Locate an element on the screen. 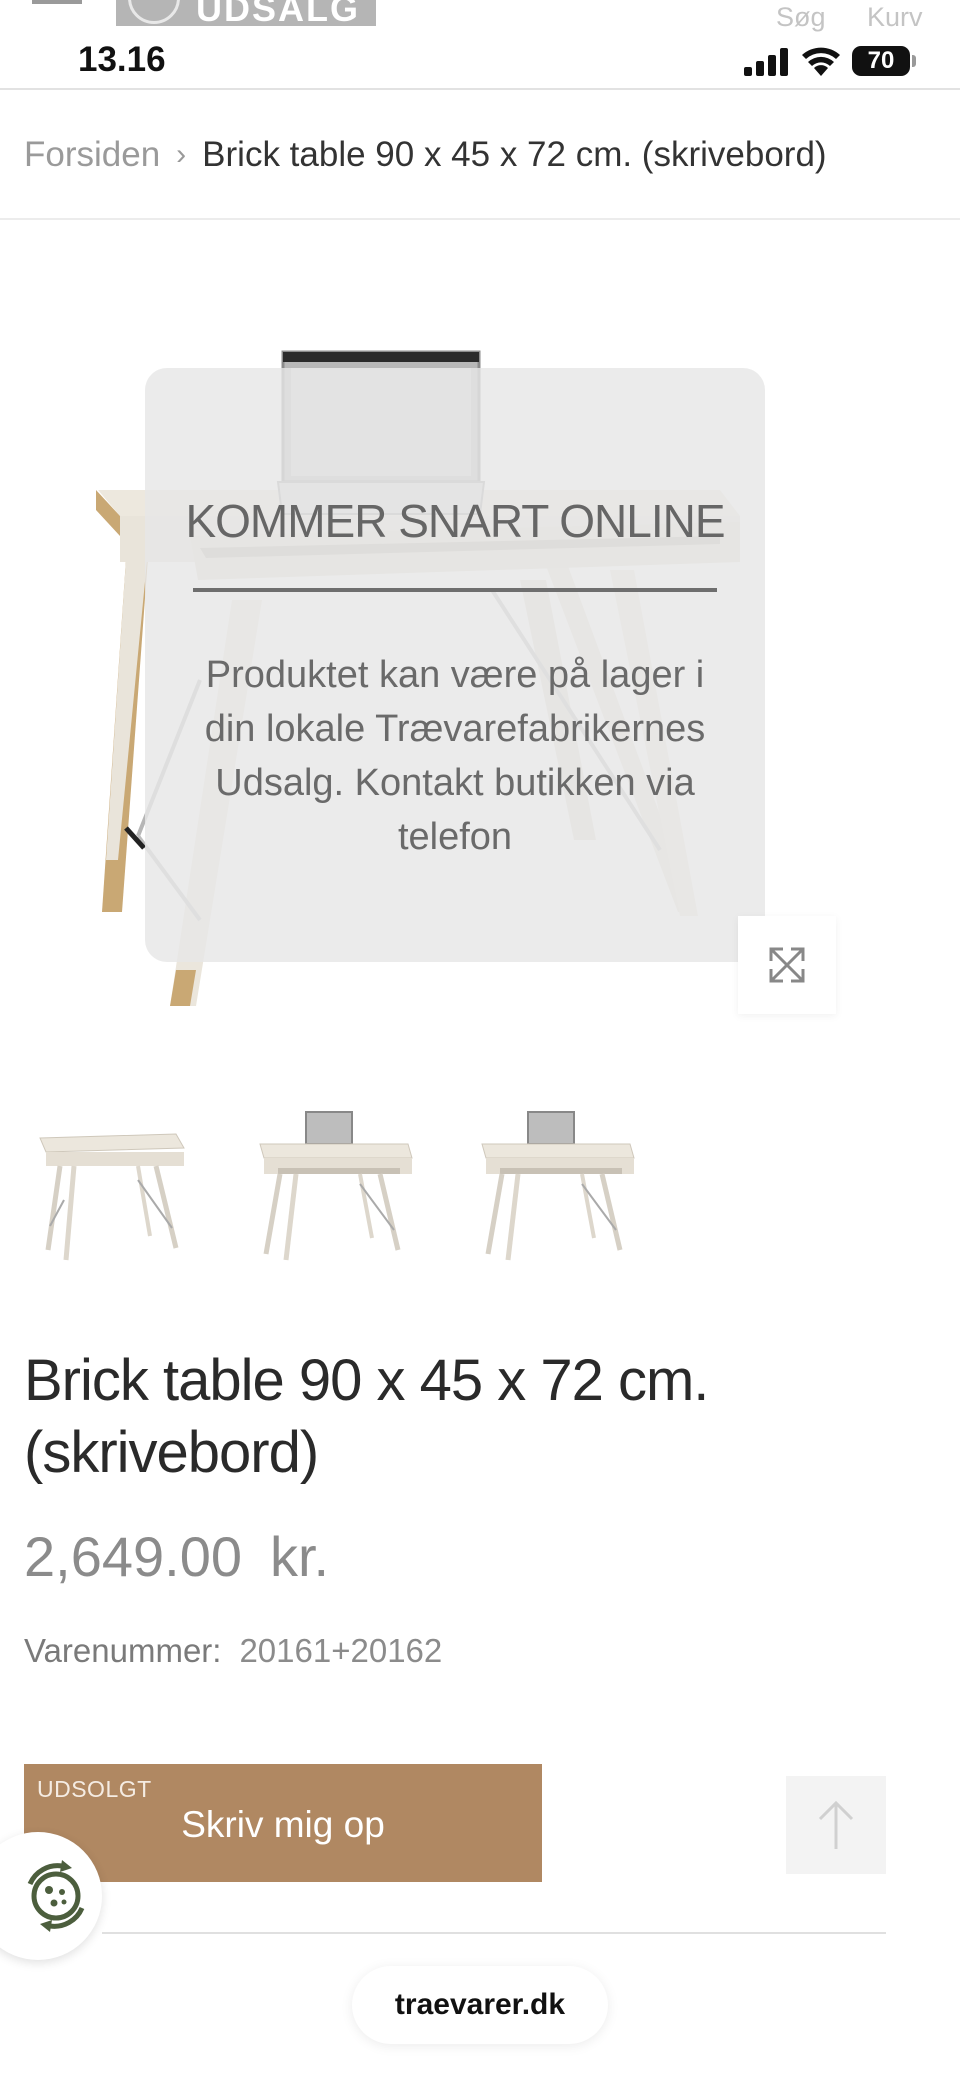 This screenshot has width=960, height=2078. cart-link: Kurv is located at coordinates (895, 17).